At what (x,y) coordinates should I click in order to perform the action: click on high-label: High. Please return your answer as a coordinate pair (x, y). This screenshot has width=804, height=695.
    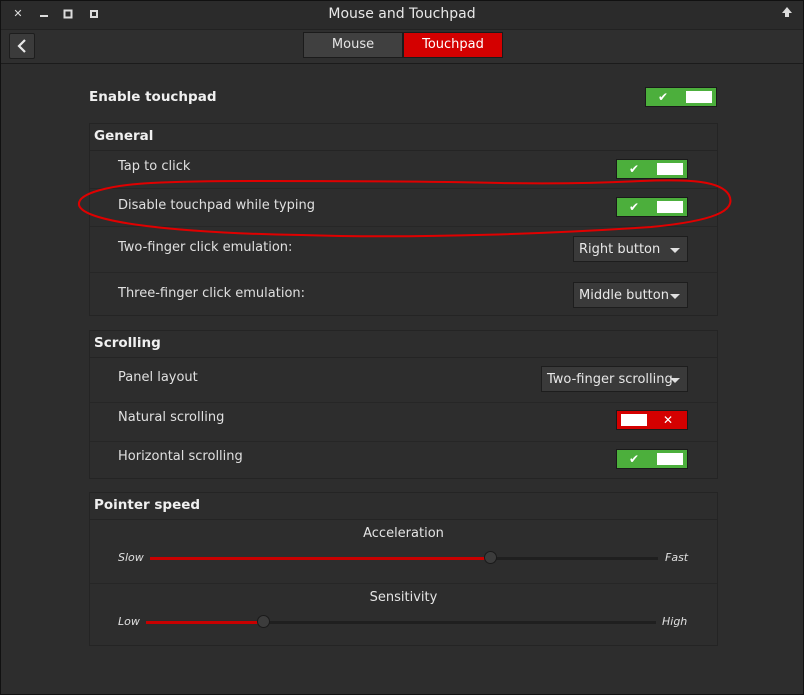
    Looking at the image, I should click on (675, 621).